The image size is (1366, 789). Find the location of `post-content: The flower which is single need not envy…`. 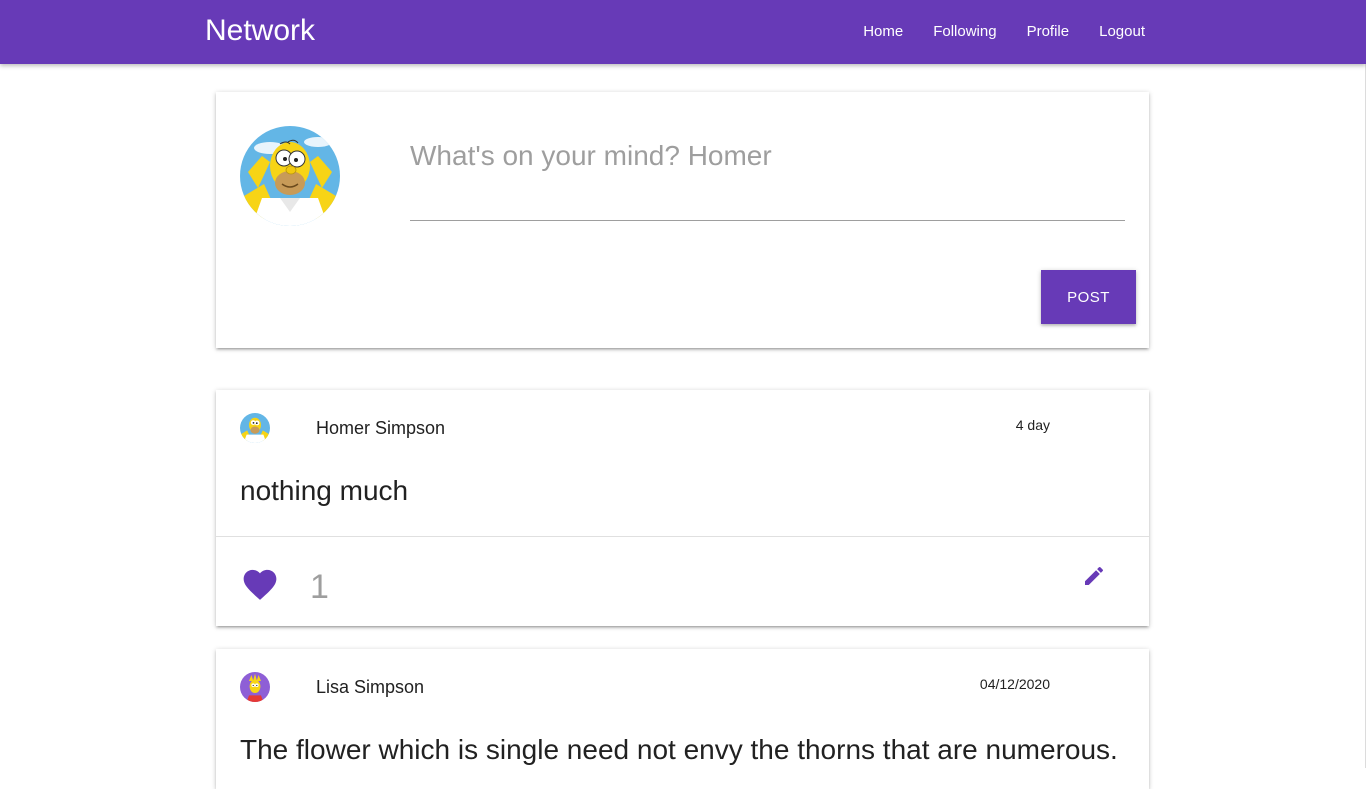

post-content: The flower which is single need not envy… is located at coordinates (679, 749).